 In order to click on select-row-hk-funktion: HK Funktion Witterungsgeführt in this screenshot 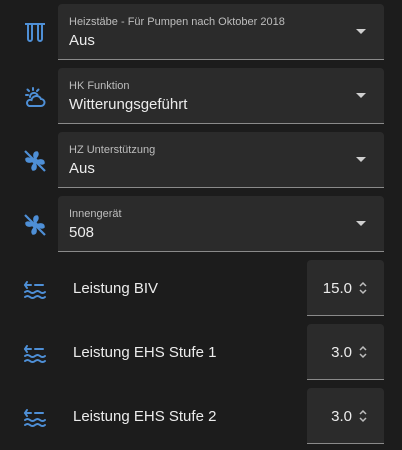, I will do `click(201, 96)`.